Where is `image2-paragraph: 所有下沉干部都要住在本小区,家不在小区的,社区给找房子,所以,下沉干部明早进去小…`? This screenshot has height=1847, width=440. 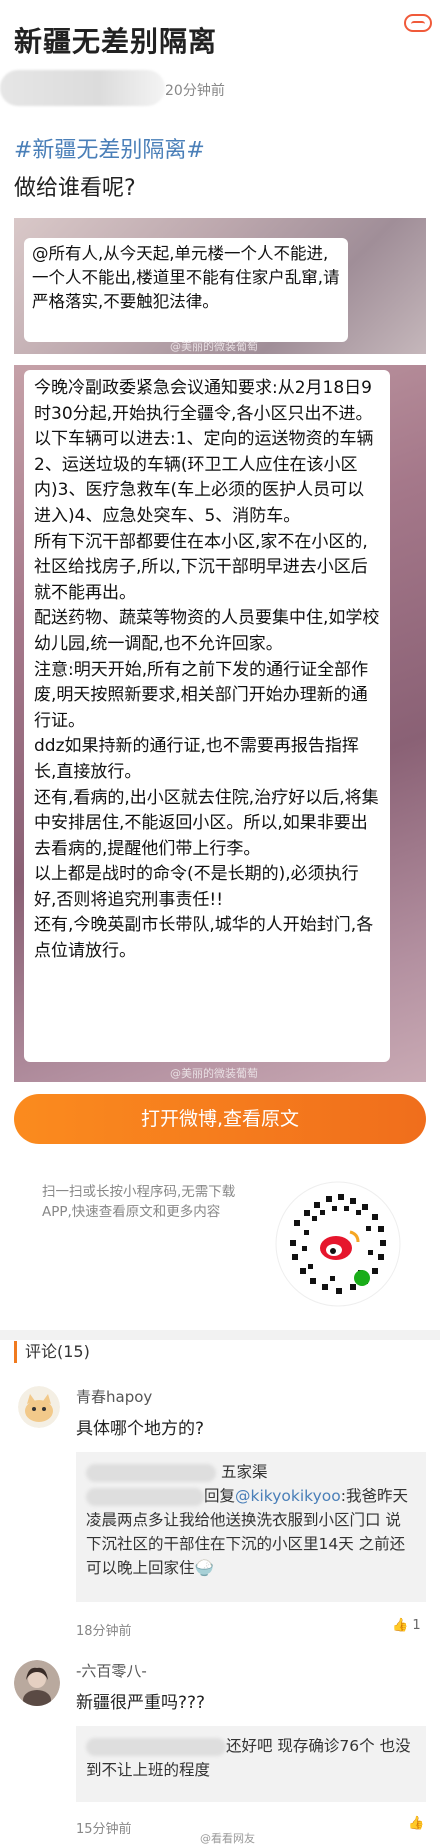
image2-paragraph: 所有下沉干部都要住在本小区,家不在小区的,社区给找房子,所以,下沉干部明早进去小… is located at coordinates (201, 567).